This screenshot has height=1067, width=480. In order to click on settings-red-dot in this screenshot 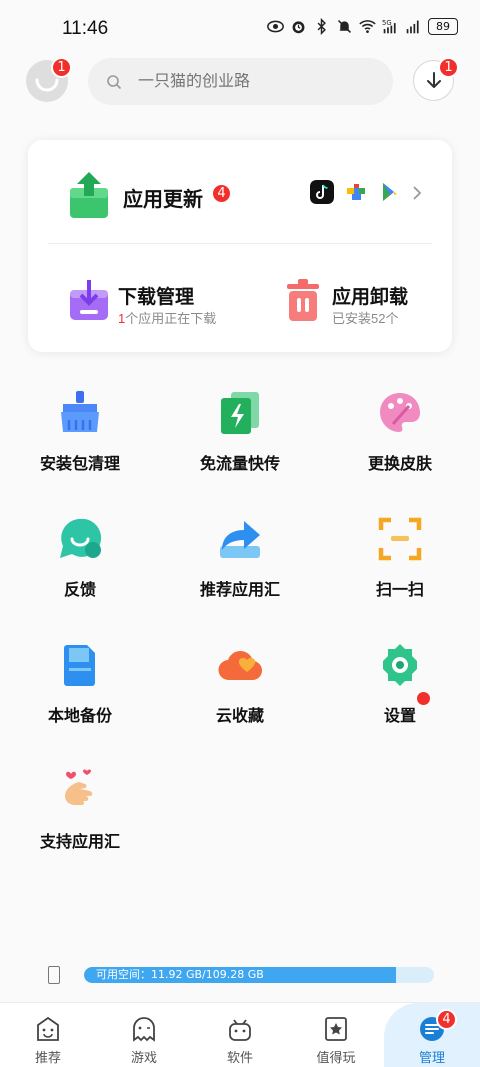, I will do `click(423, 698)`.